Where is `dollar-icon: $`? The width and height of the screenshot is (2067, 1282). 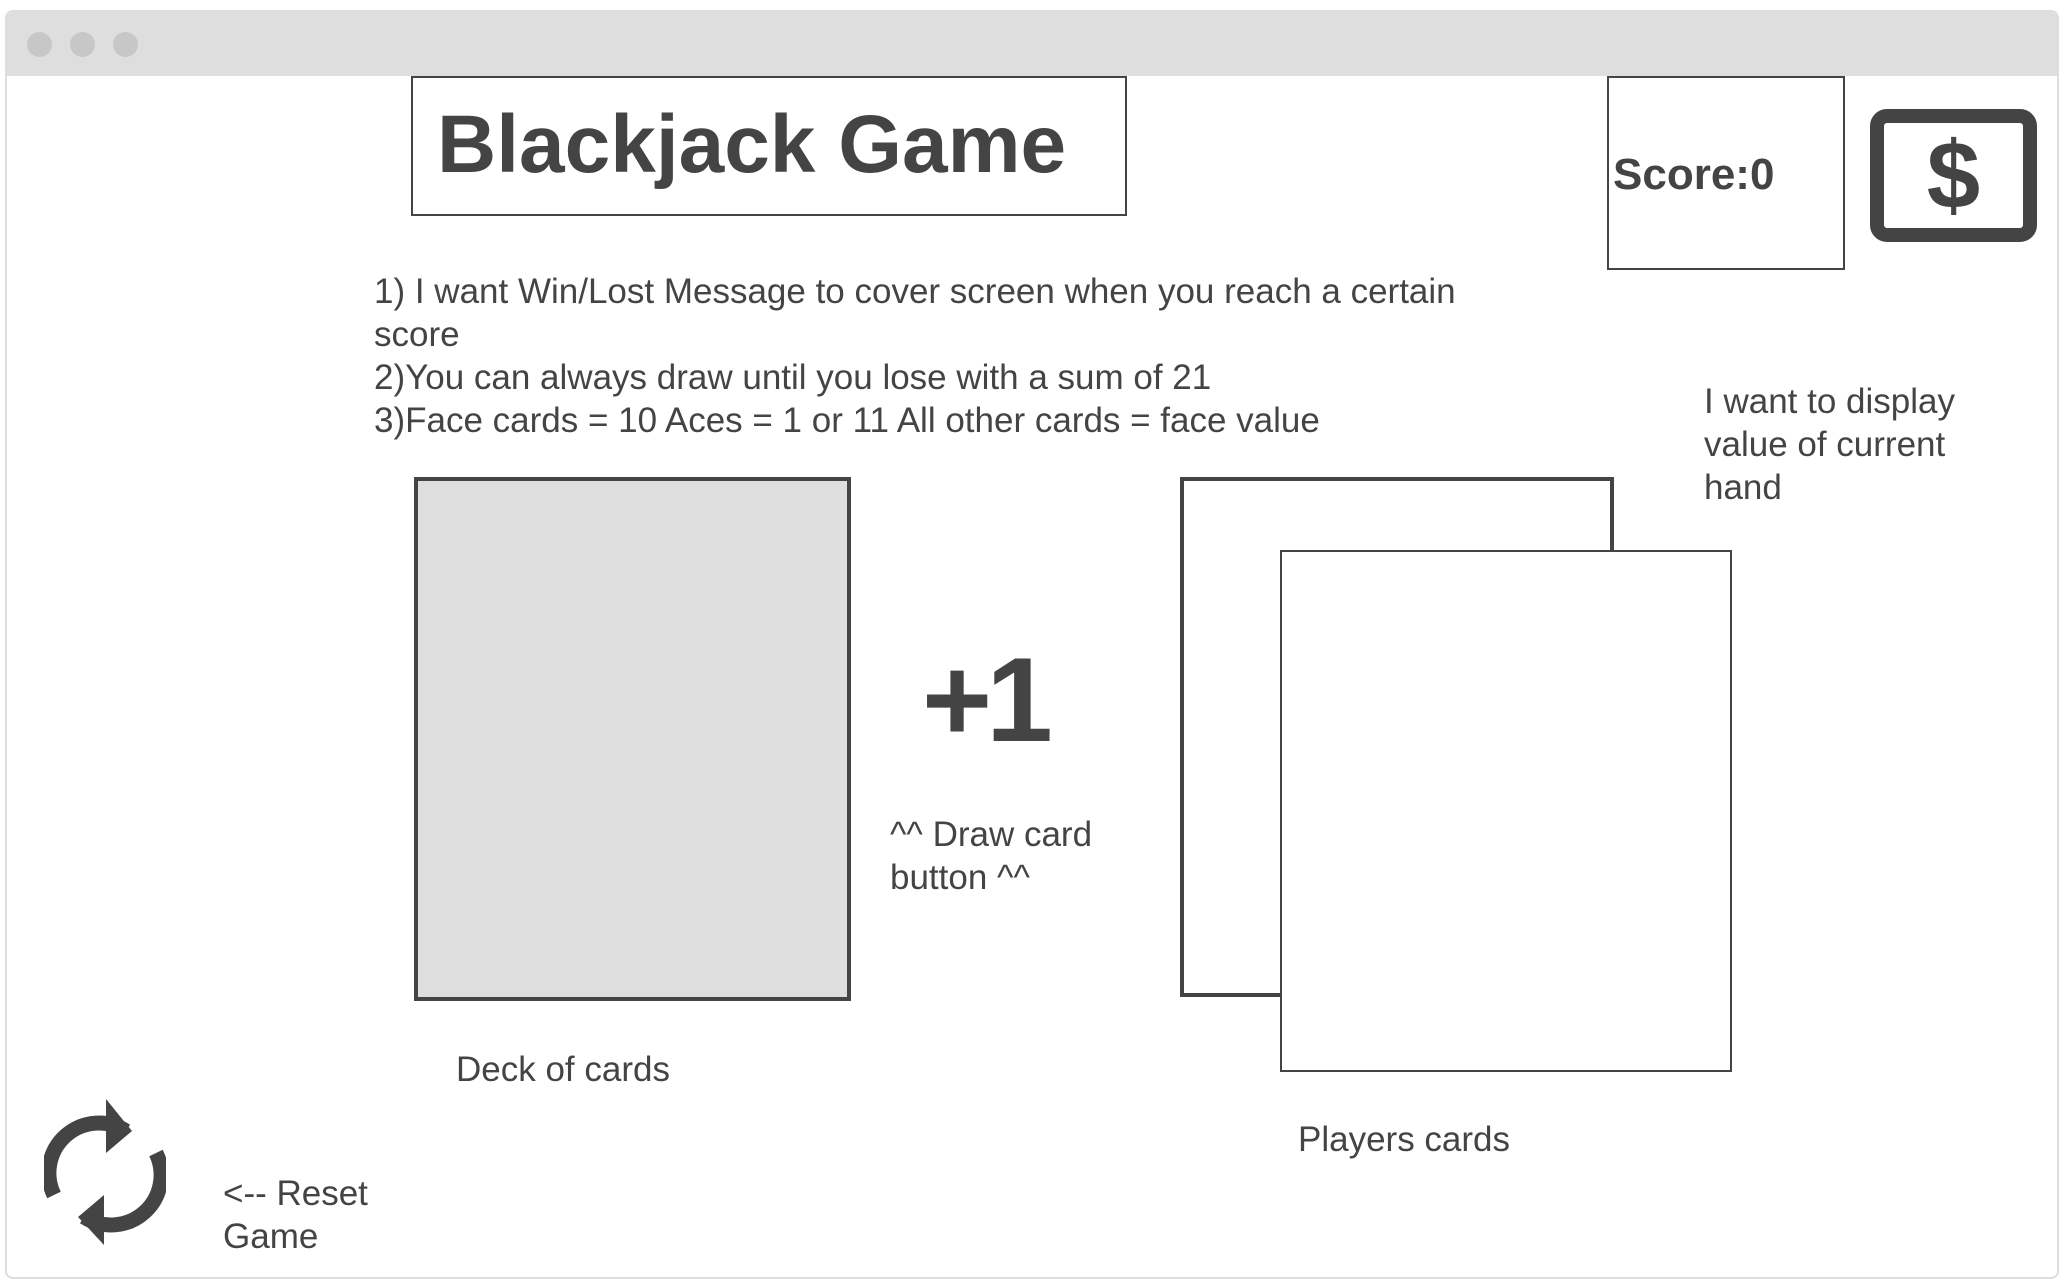 dollar-icon: $ is located at coordinates (1953, 175).